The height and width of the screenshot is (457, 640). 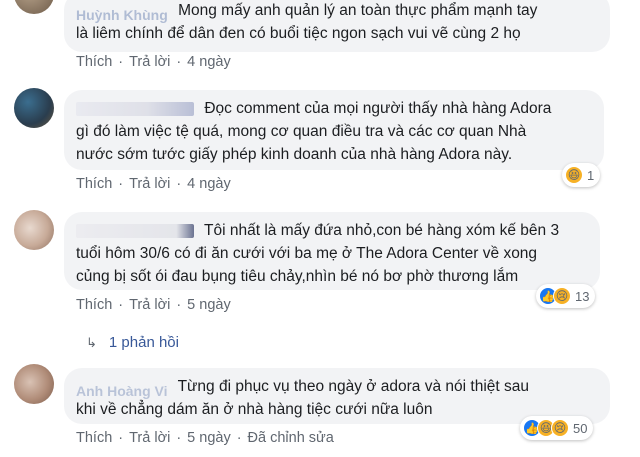 I want to click on reaction-count: 1, so click(x=591, y=175).